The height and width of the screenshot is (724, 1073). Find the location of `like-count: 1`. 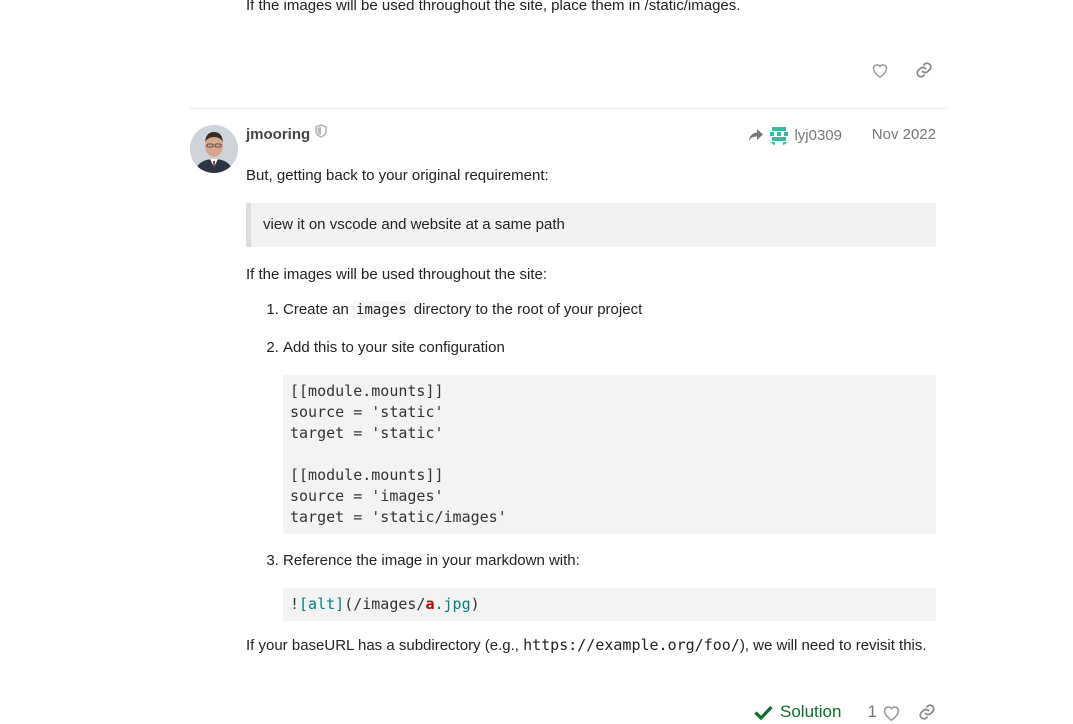

like-count: 1 is located at coordinates (872, 711).